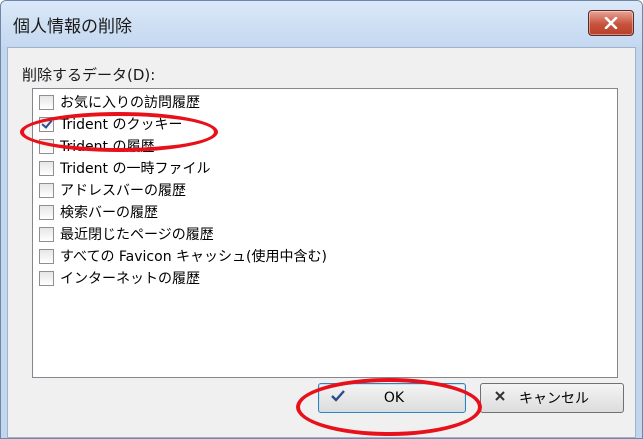 The image size is (643, 439). I want to click on list-item: 検索バーの履歴, so click(98, 212).